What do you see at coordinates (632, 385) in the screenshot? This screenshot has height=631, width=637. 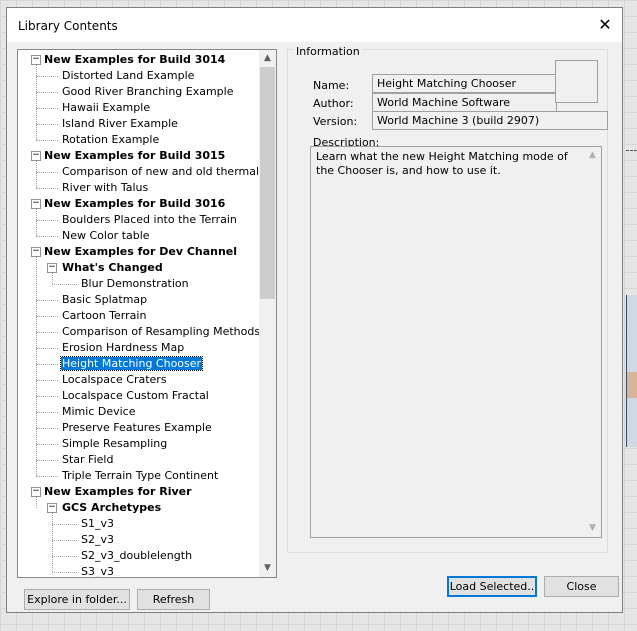 I see `canvas-node-header` at bounding box center [632, 385].